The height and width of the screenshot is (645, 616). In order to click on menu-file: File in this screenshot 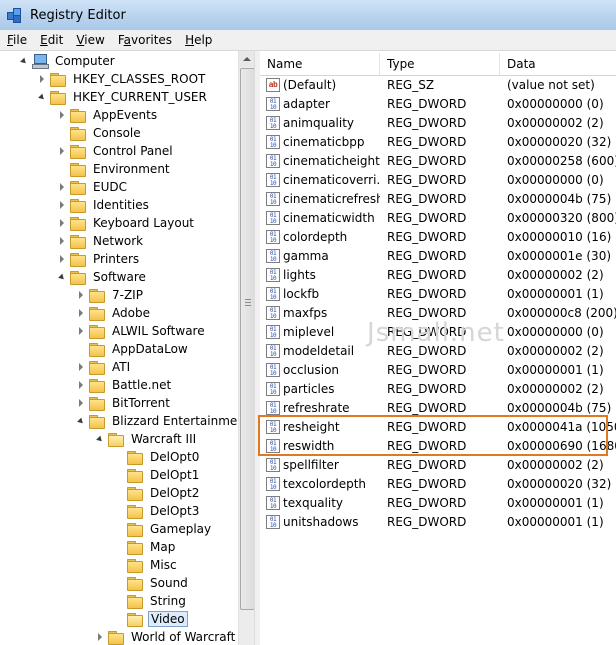, I will do `click(16, 40)`.